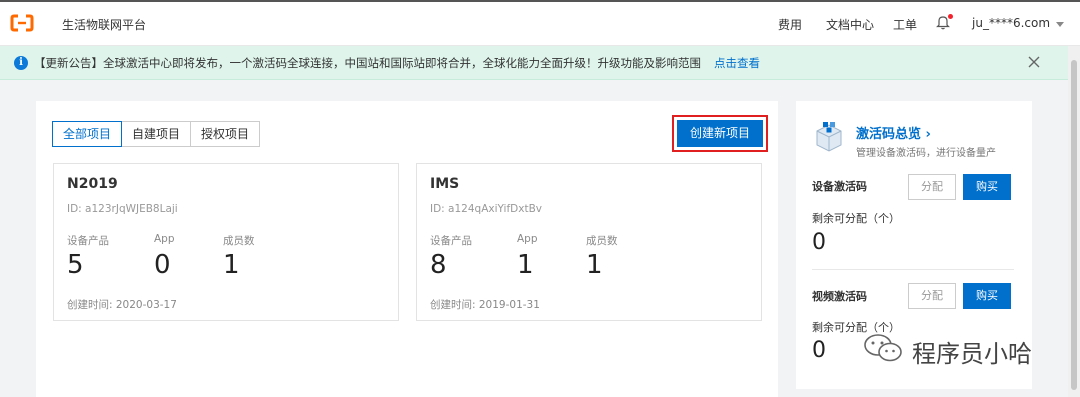 This screenshot has height=397, width=1080. I want to click on project-filter-tabs: 全部项目 自建项目 授权项目, so click(156, 134).